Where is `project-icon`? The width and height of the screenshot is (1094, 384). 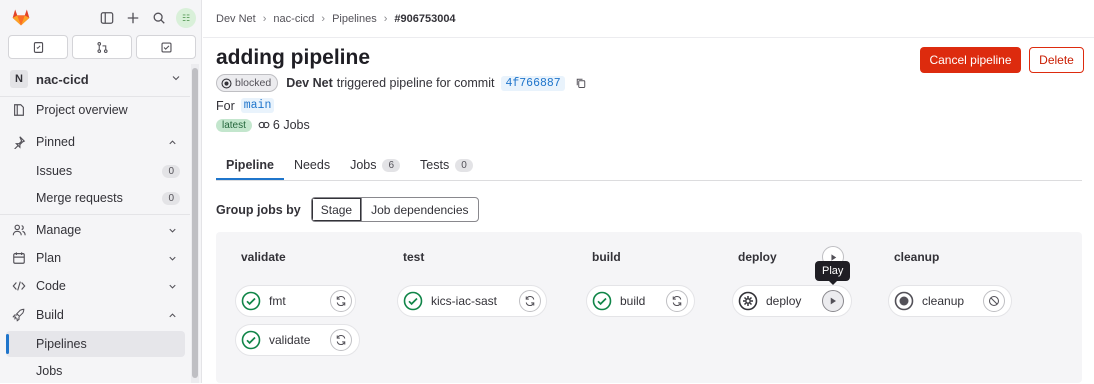 project-icon is located at coordinates (19, 110).